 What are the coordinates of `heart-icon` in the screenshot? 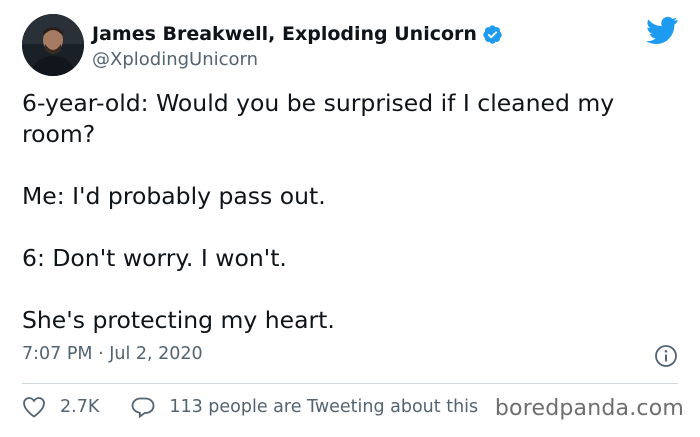 It's located at (34, 407).